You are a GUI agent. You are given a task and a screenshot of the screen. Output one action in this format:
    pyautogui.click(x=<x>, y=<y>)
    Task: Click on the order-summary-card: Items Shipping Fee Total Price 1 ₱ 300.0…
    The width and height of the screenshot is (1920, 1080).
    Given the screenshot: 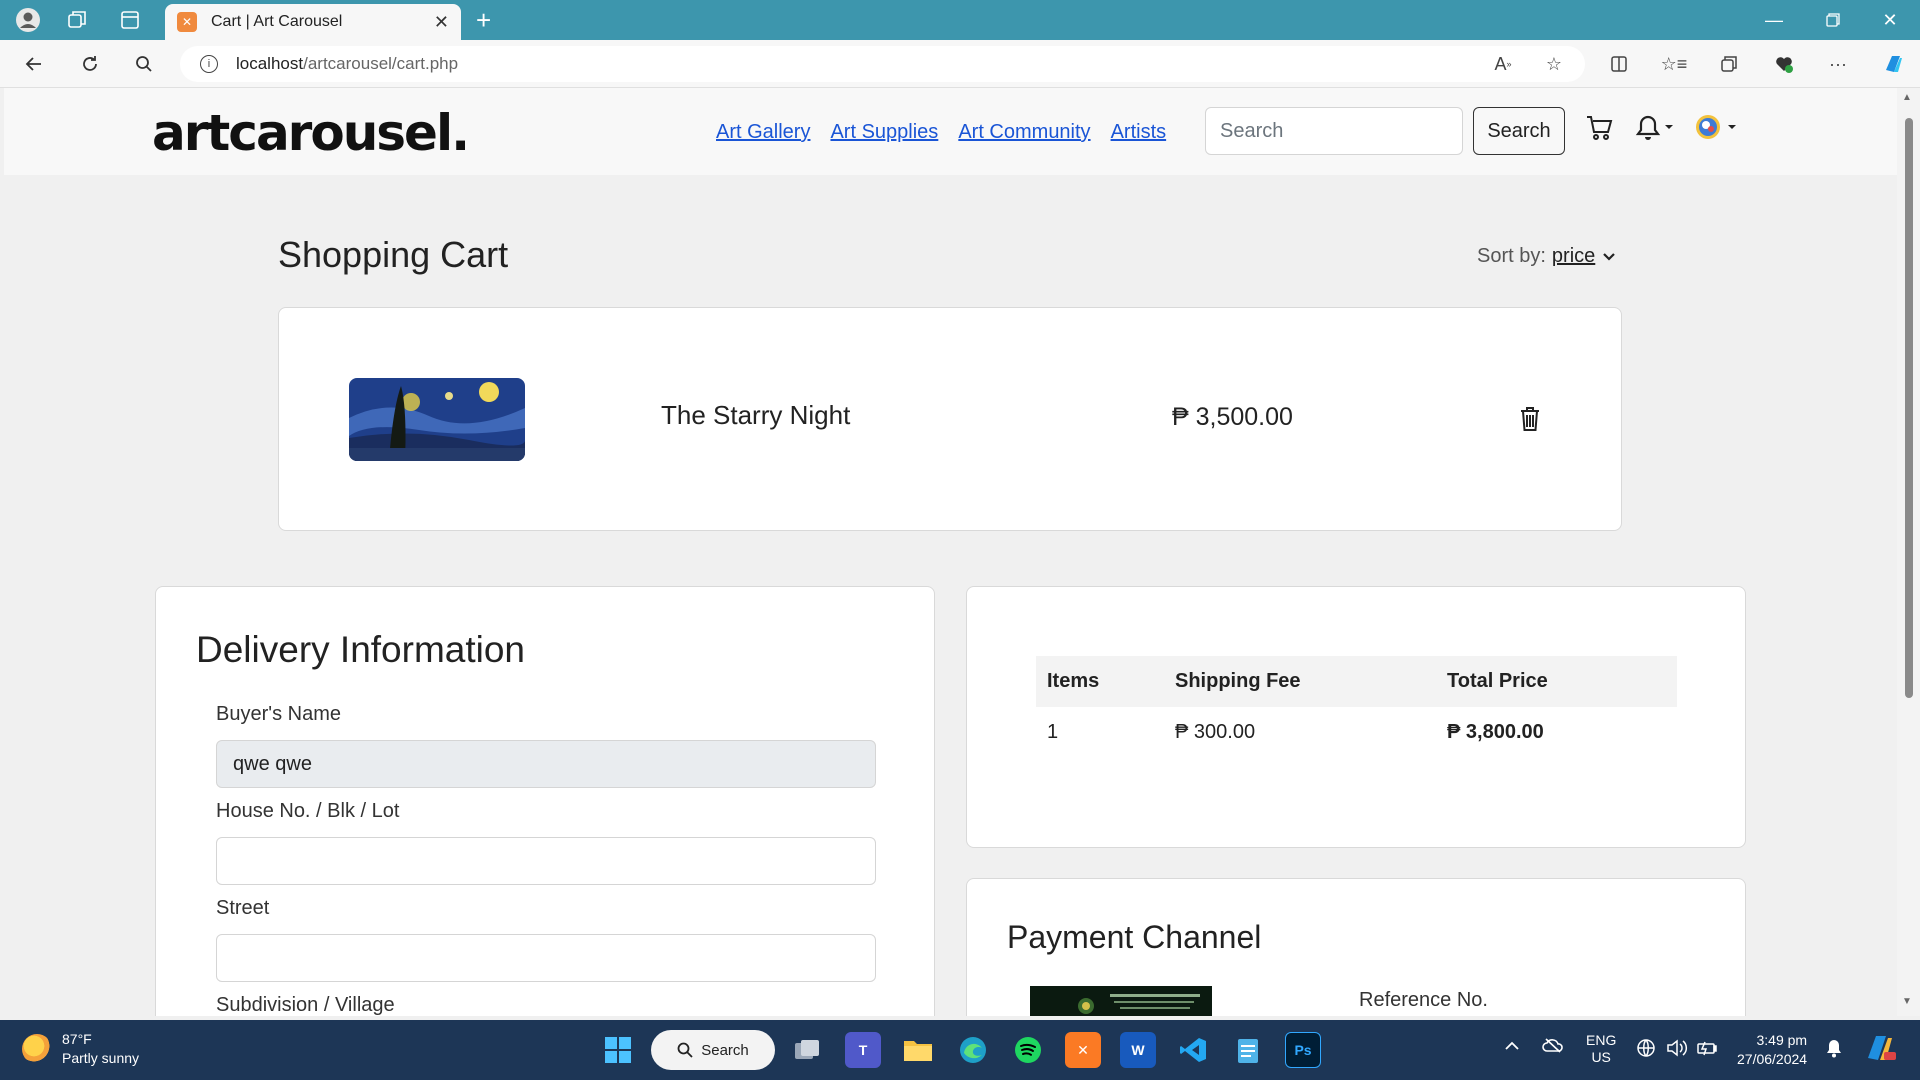 What is the action you would take?
    pyautogui.click(x=1356, y=717)
    